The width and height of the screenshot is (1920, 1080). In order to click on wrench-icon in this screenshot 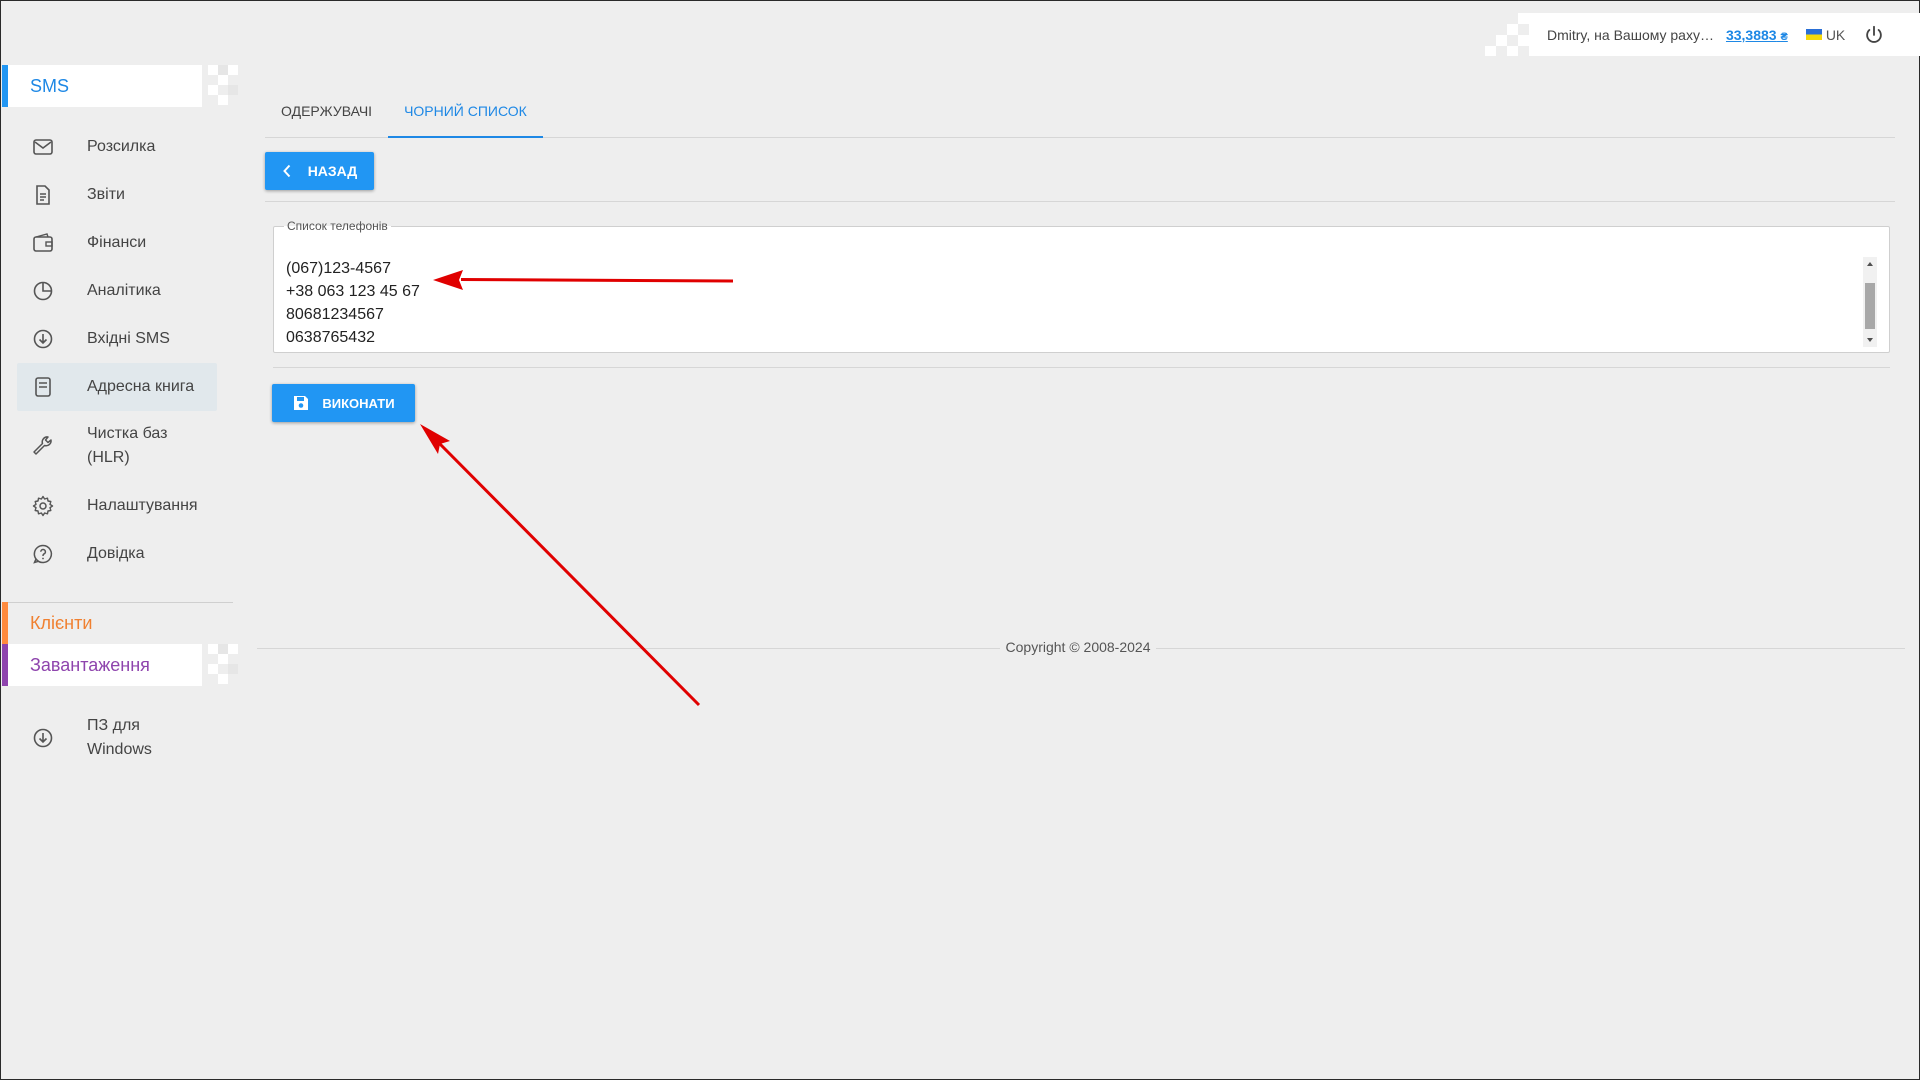, I will do `click(42, 445)`.